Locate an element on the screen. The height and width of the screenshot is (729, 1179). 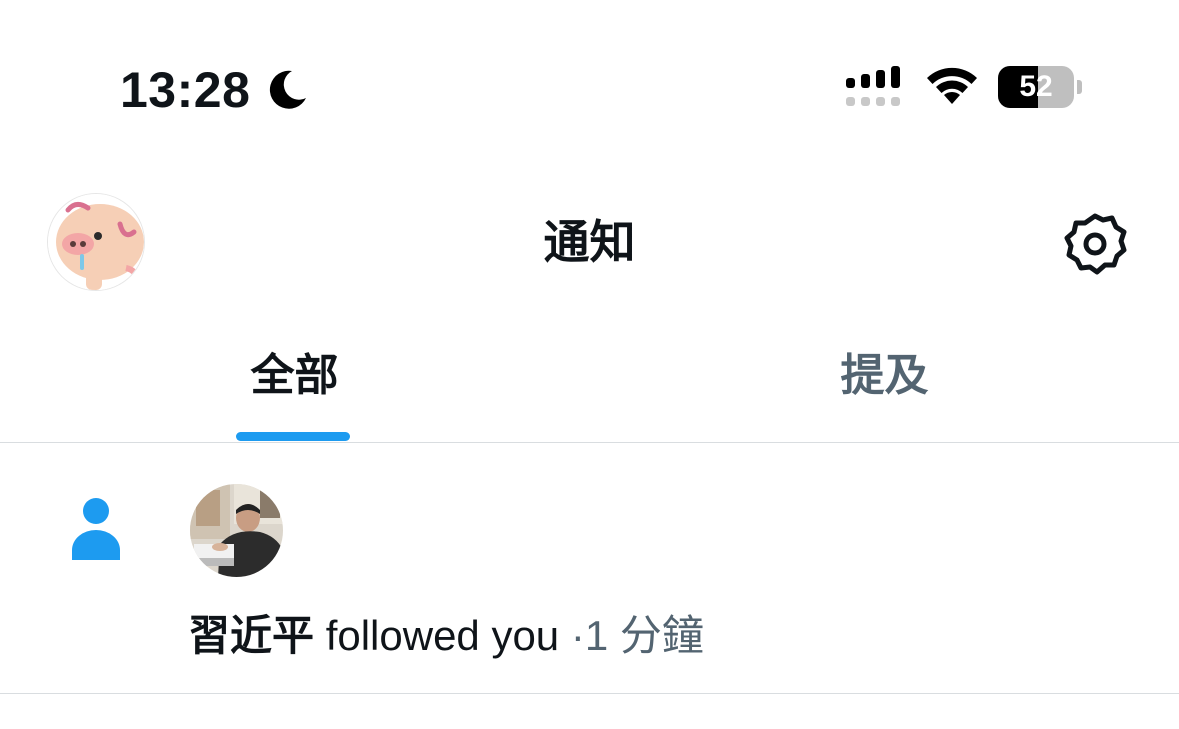
active-tab-indicator is located at coordinates (293, 436).